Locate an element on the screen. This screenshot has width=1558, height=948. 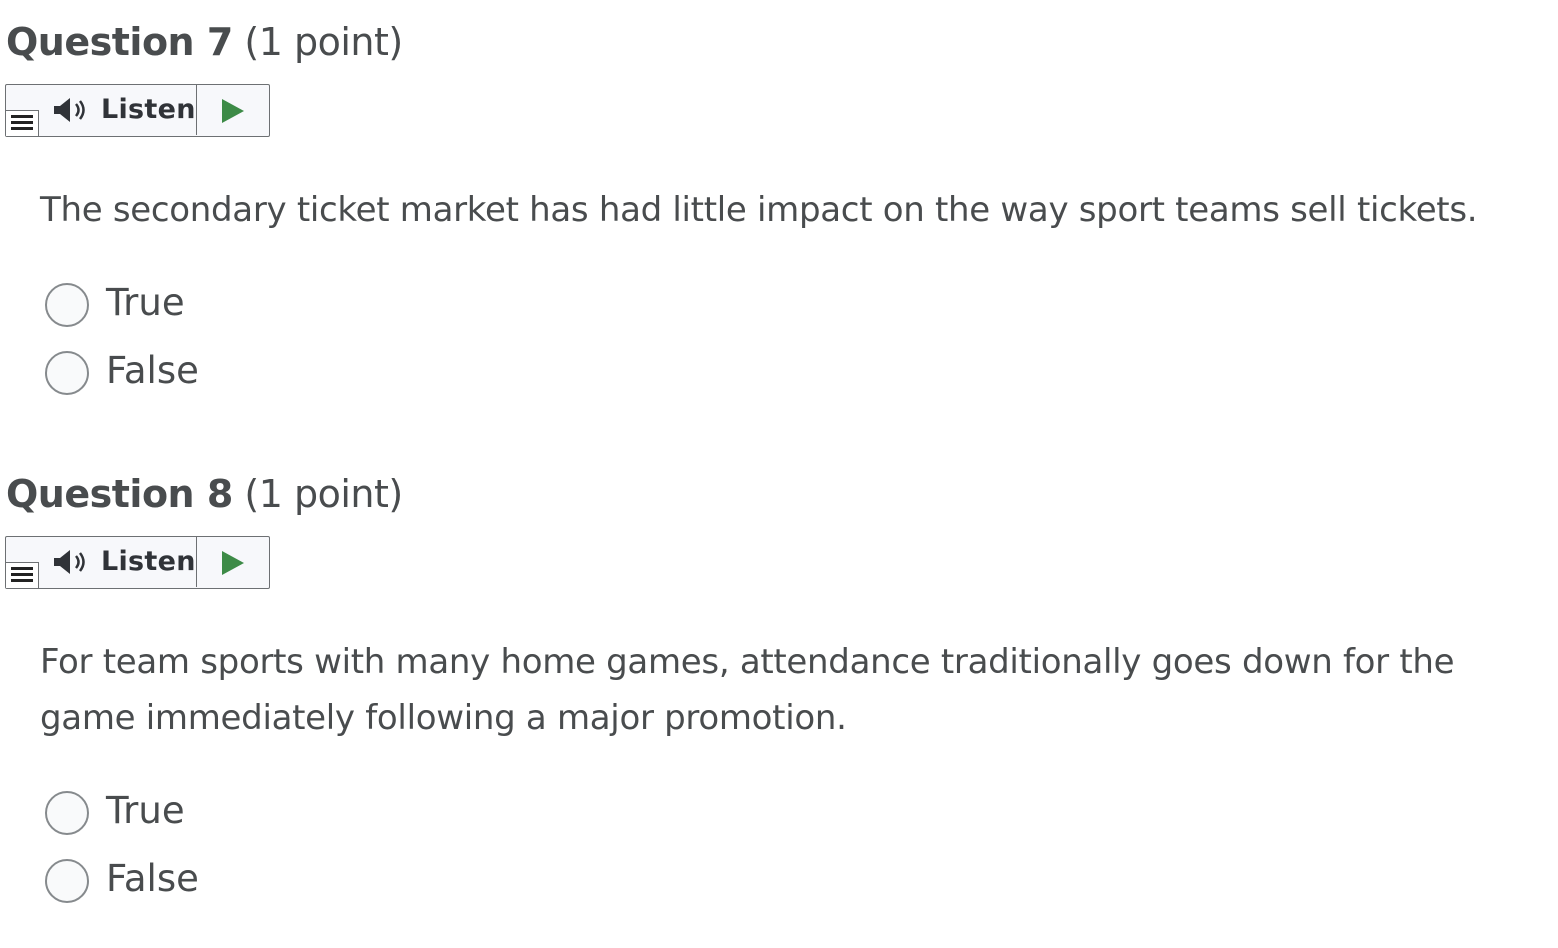
question-heading: Question 8 (1 point) is located at coordinates (204, 494).